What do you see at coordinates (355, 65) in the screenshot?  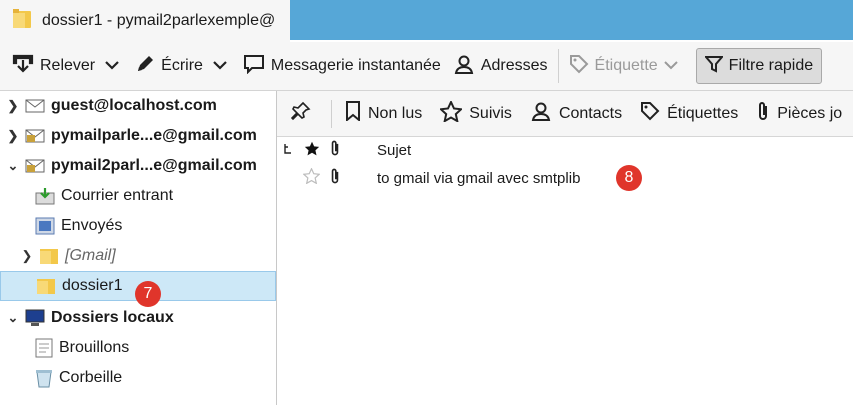 I see `chat-label: Messagerie instantanée` at bounding box center [355, 65].